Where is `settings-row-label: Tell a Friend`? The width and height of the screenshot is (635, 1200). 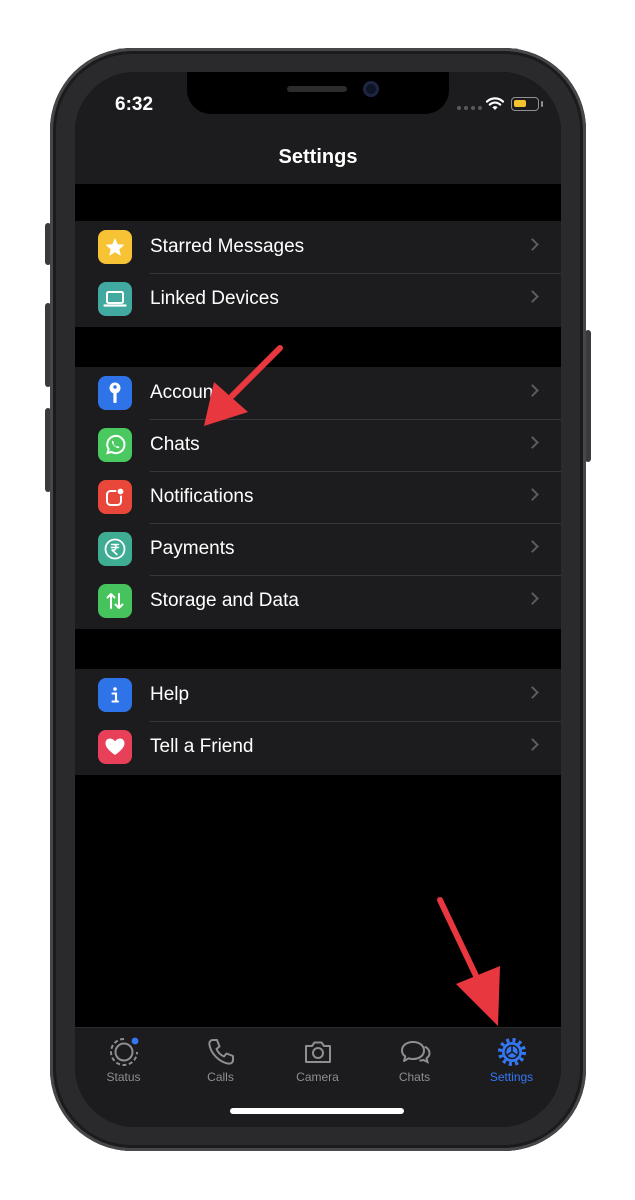 settings-row-label: Tell a Friend is located at coordinates (202, 746).